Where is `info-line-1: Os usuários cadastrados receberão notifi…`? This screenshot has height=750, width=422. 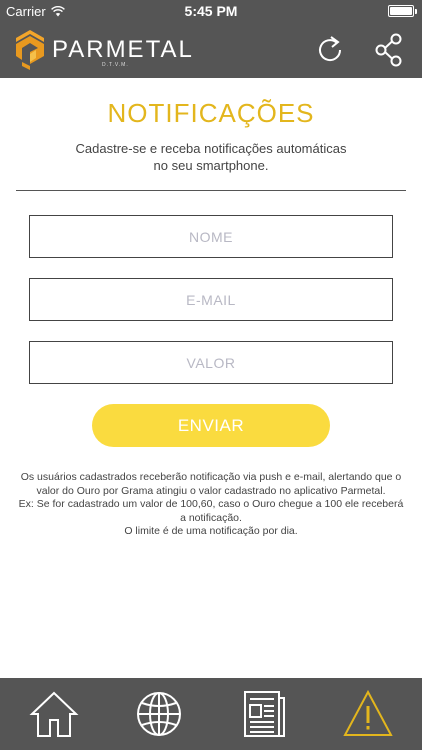 info-line-1: Os usuários cadastrados receberão notifi… is located at coordinates (211, 484).